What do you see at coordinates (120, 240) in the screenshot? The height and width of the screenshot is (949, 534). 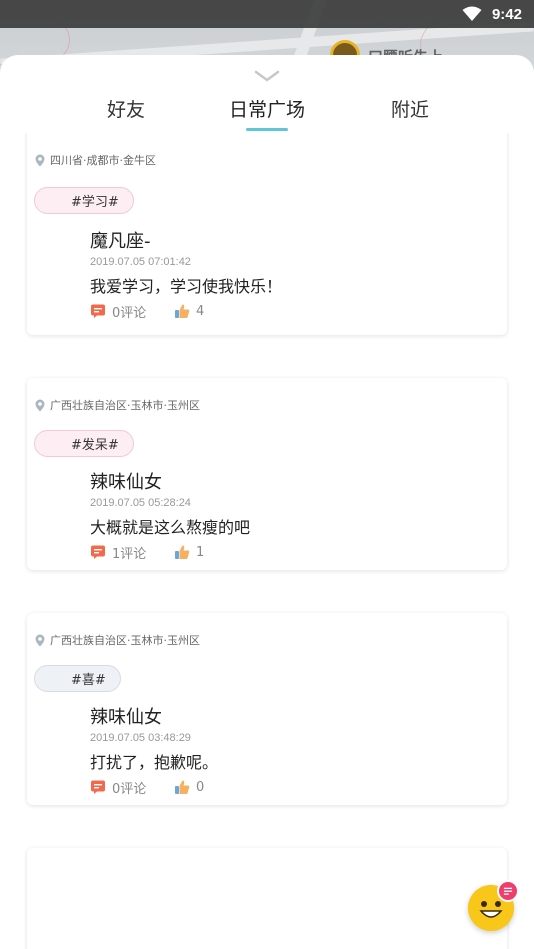 I see `post-username: 魔凡座-` at bounding box center [120, 240].